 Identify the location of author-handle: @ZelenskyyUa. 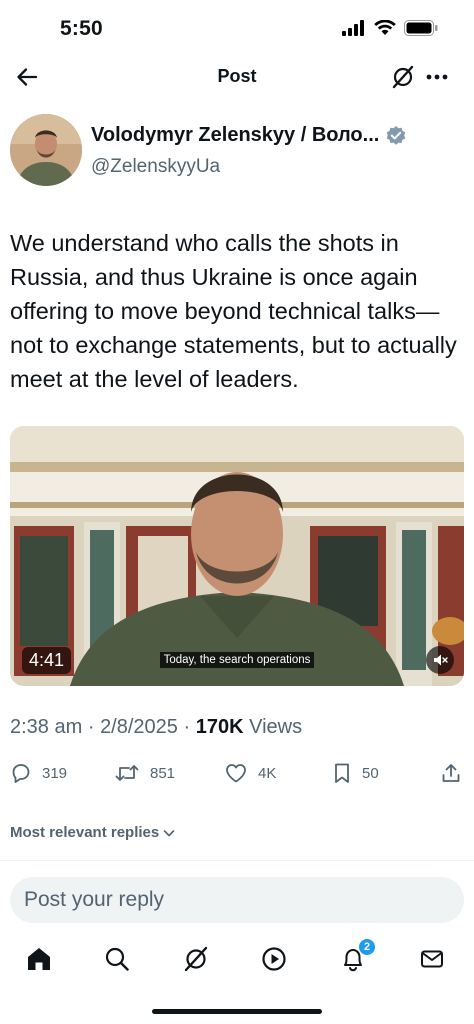
(155, 167).